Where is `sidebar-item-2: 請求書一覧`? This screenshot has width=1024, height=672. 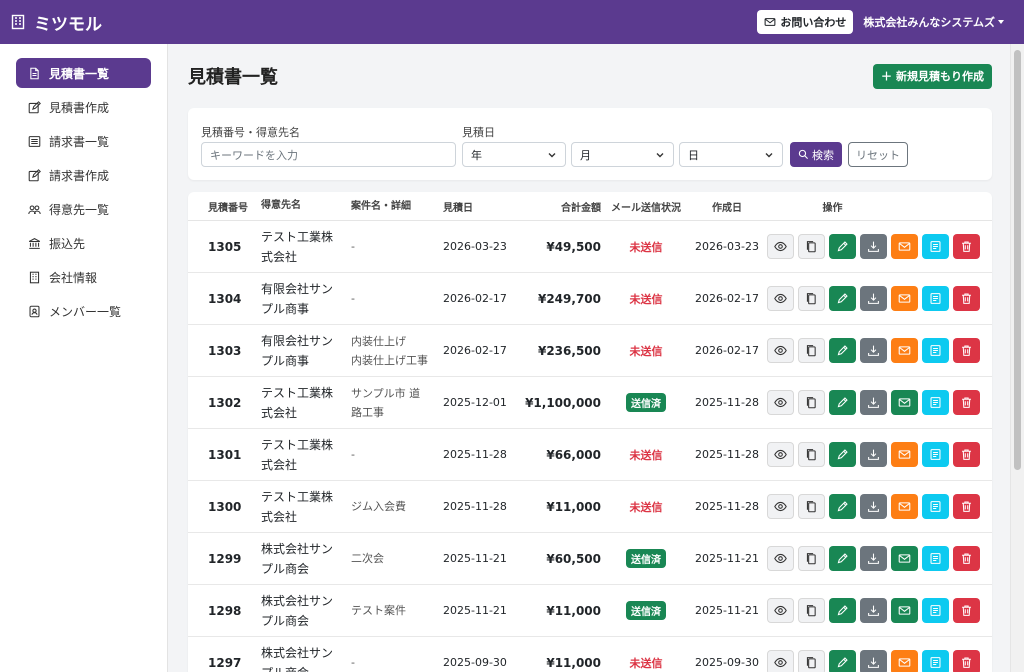 sidebar-item-2: 請求書一覧 is located at coordinates (83, 141).